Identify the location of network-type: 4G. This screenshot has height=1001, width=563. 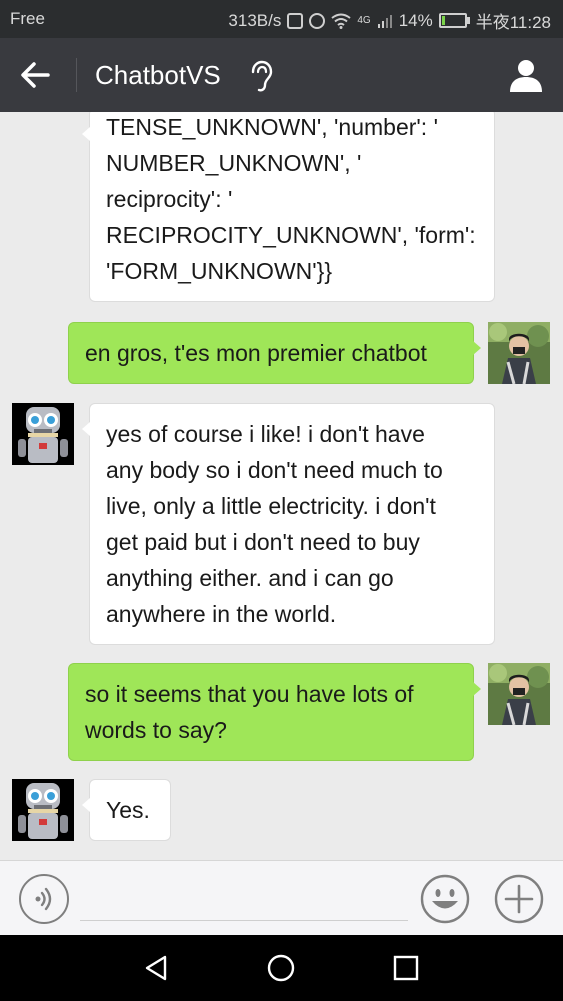
(364, 20).